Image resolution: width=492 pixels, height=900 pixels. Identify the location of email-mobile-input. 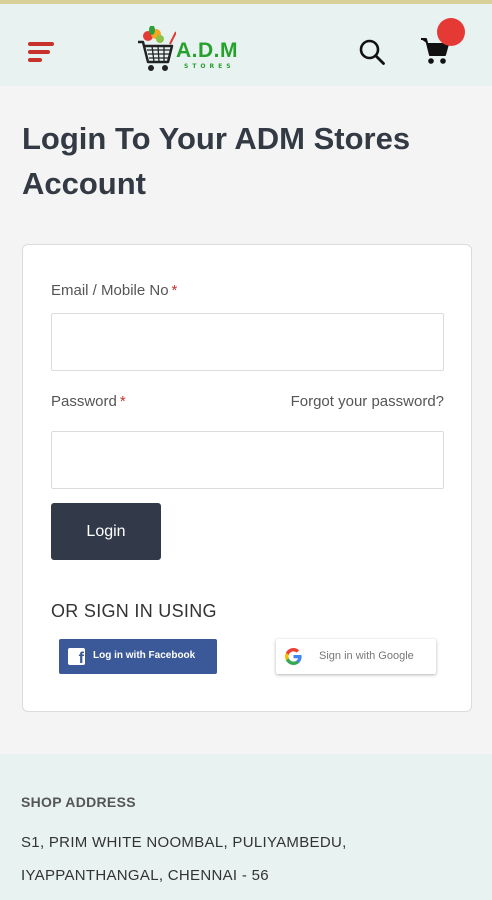
(247, 342).